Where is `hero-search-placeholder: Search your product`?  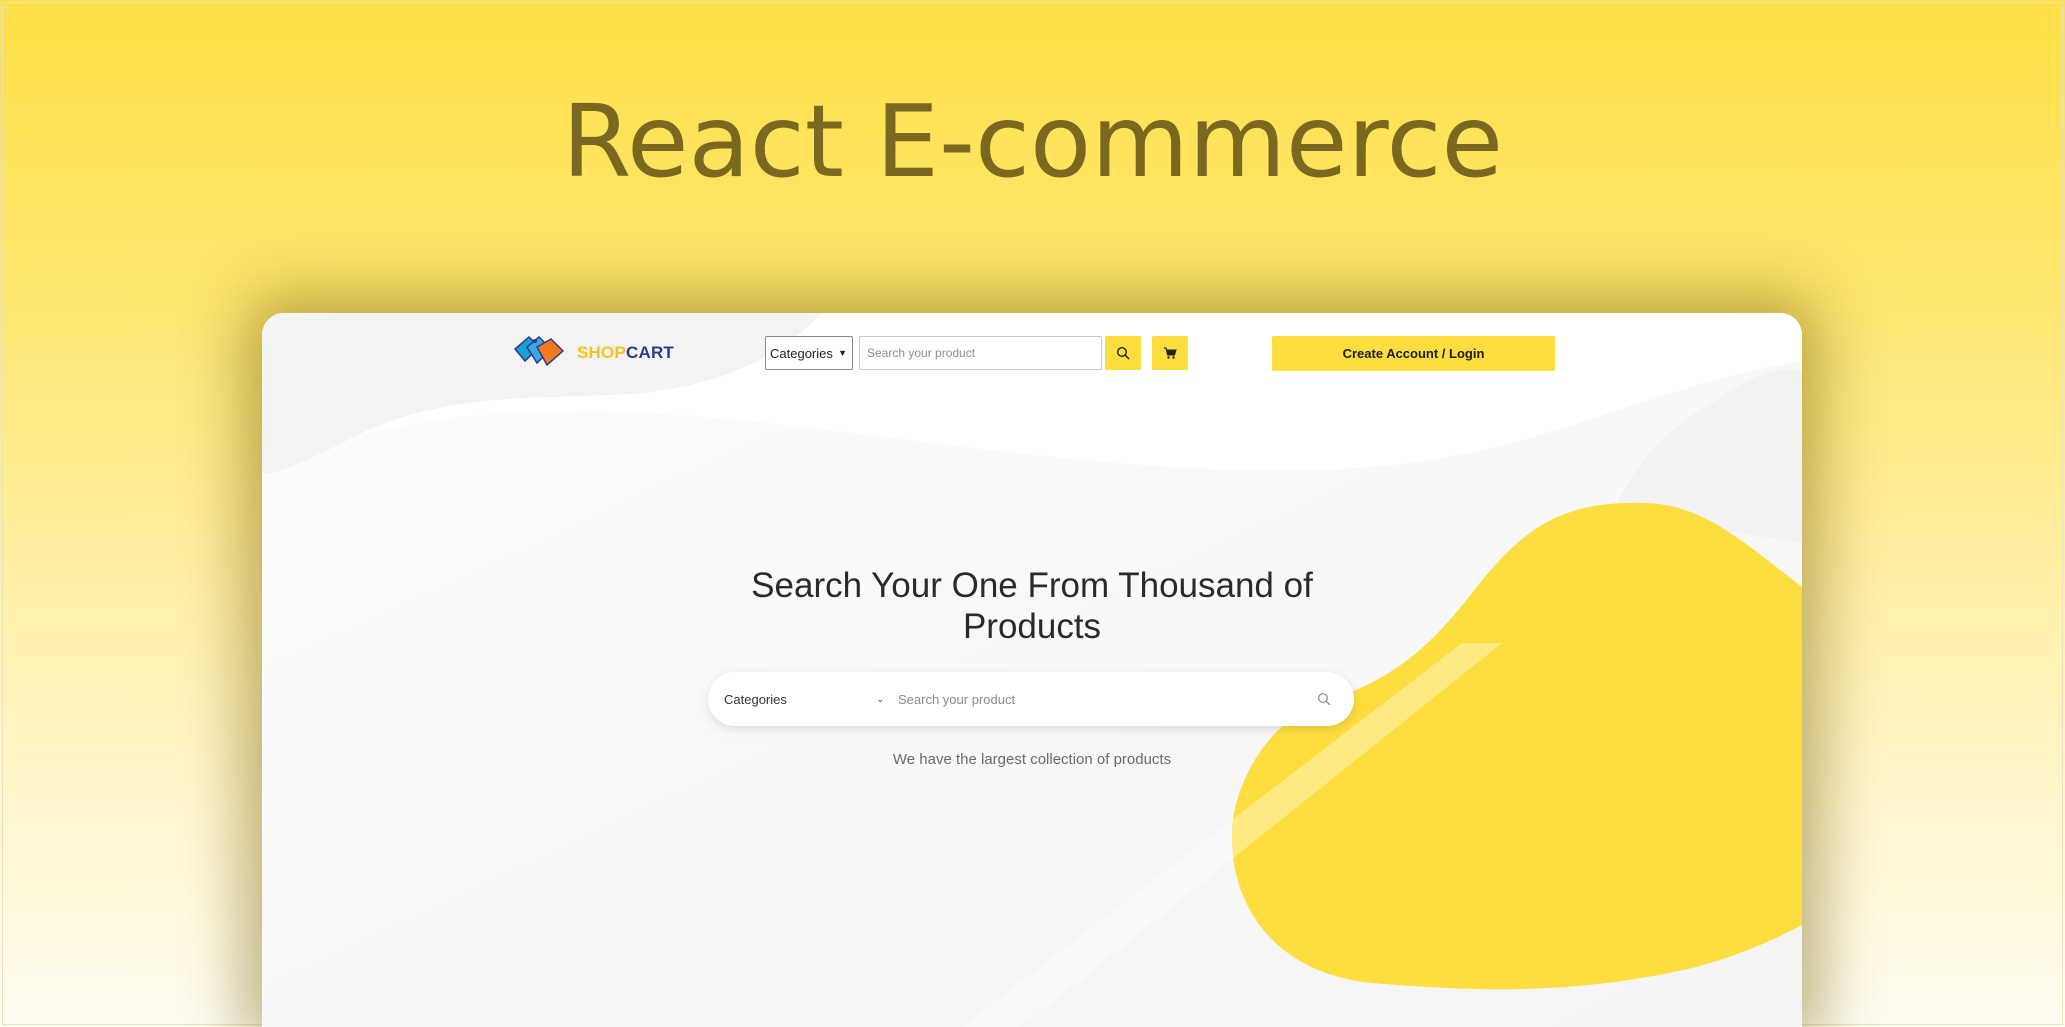 hero-search-placeholder: Search your product is located at coordinates (957, 699).